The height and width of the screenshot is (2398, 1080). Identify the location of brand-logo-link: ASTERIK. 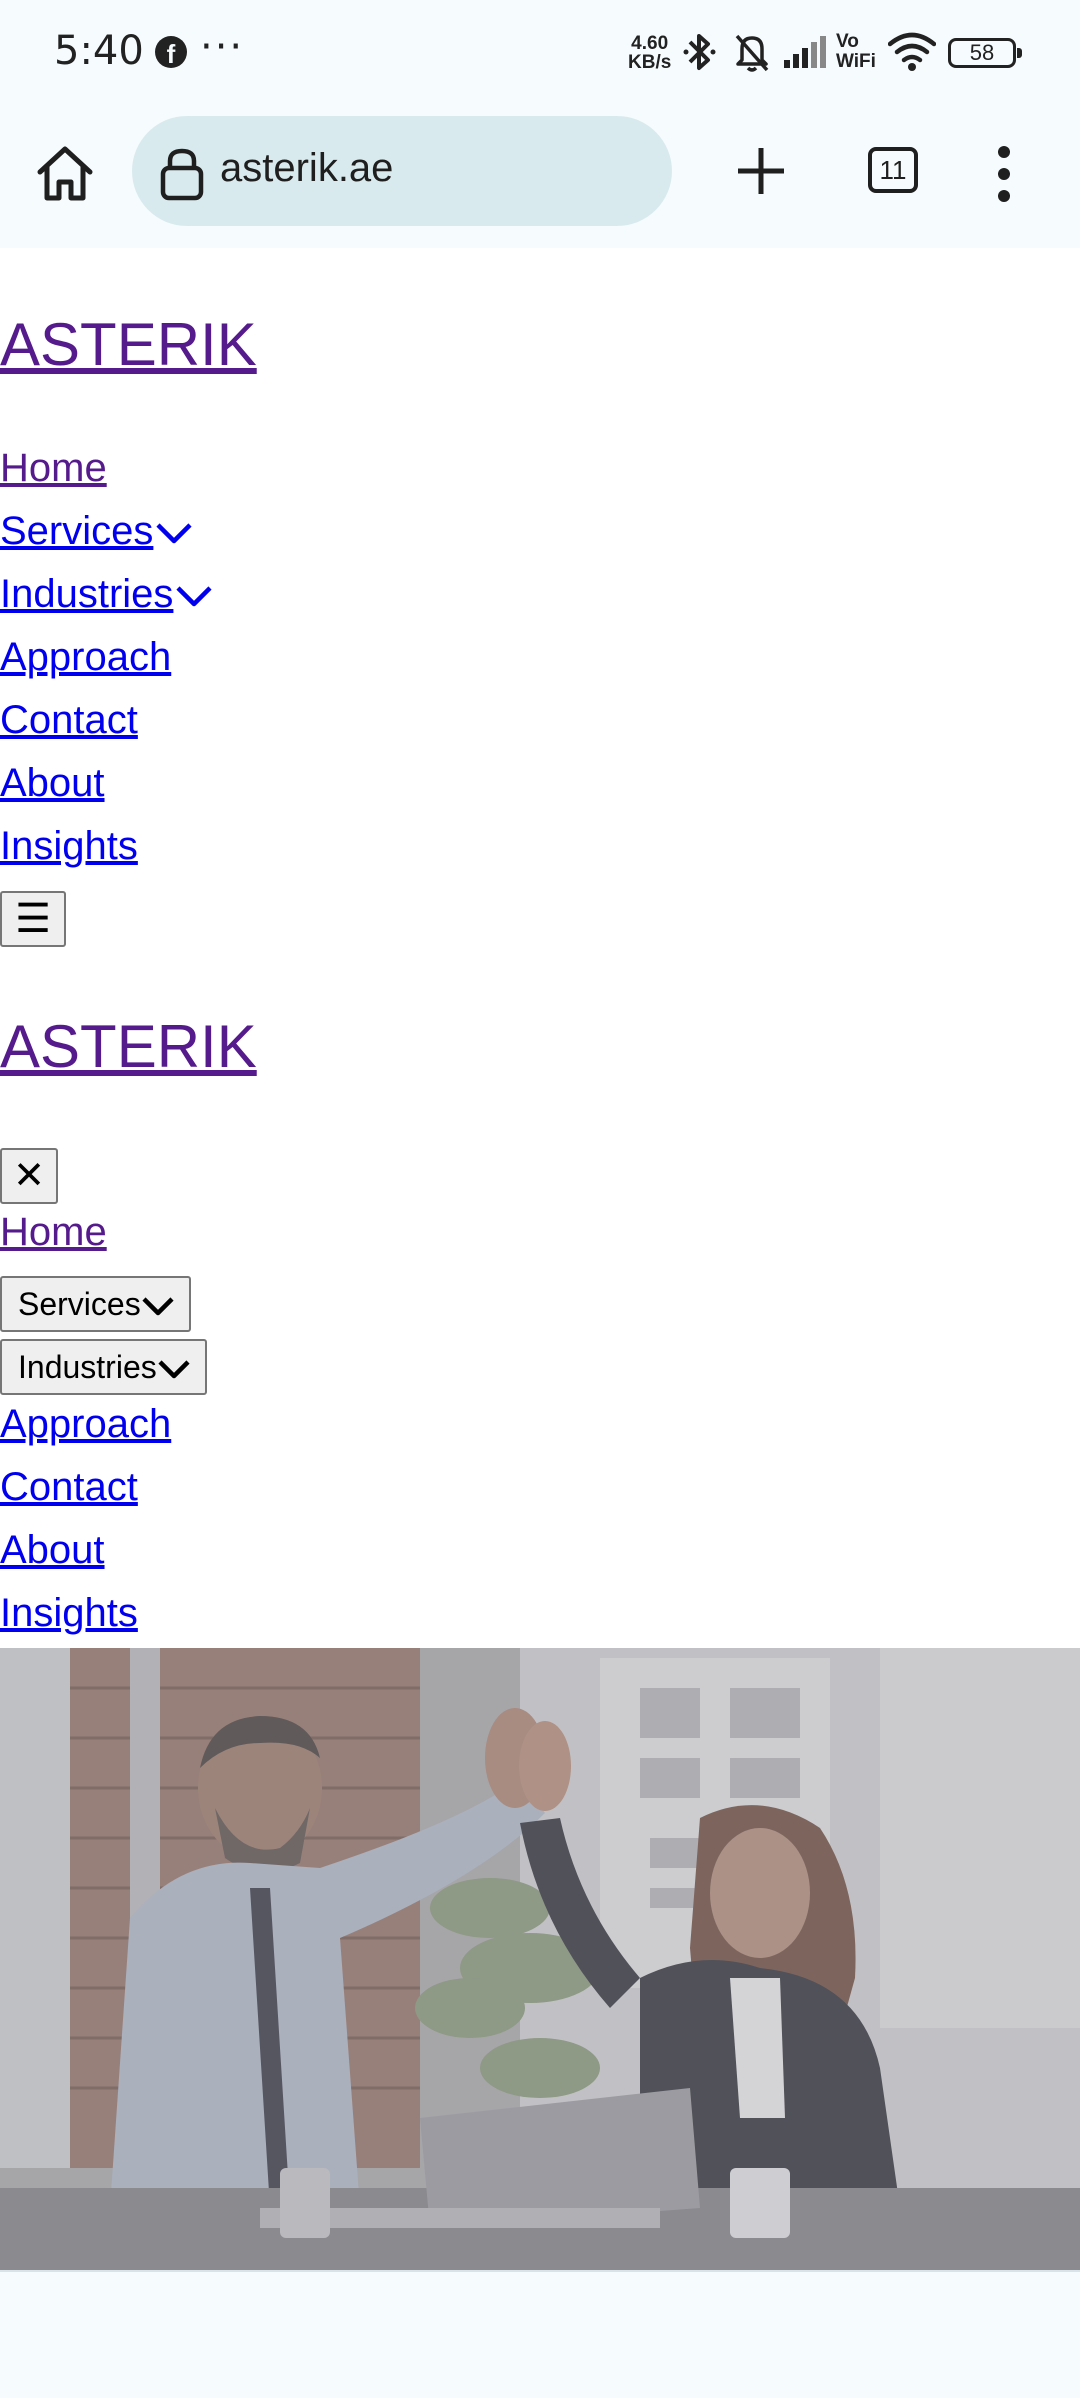
(128, 344).